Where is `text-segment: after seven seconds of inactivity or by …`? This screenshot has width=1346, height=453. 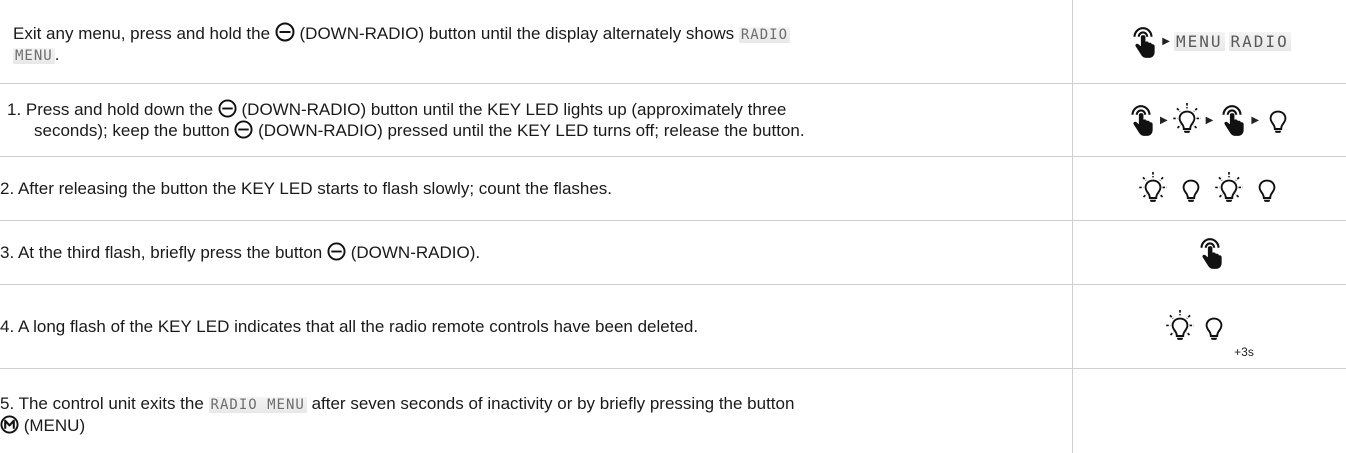 text-segment: after seven seconds of inactivity or by … is located at coordinates (553, 403).